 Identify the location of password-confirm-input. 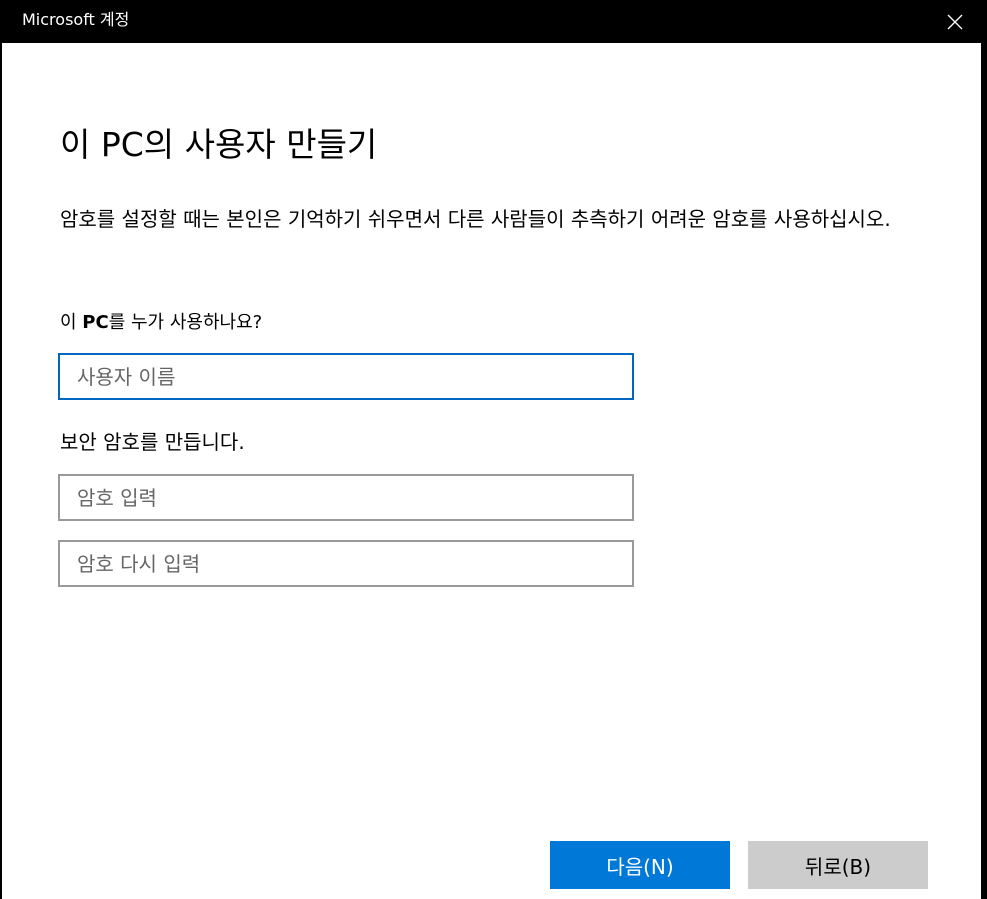
(346, 563).